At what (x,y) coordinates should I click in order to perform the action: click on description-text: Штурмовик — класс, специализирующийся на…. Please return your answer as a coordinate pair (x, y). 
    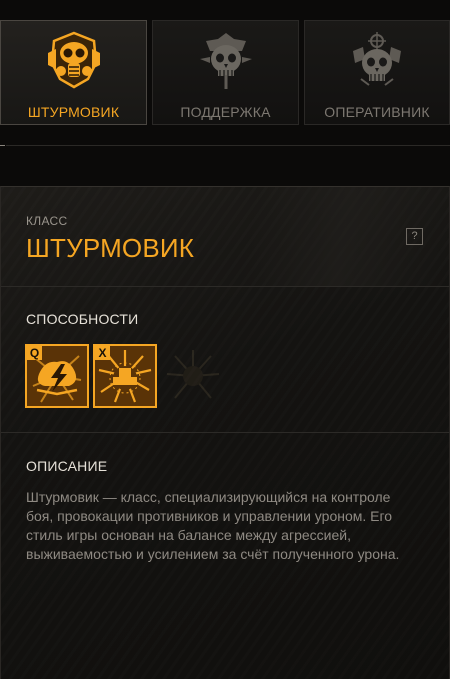
    Looking at the image, I should click on (213, 525).